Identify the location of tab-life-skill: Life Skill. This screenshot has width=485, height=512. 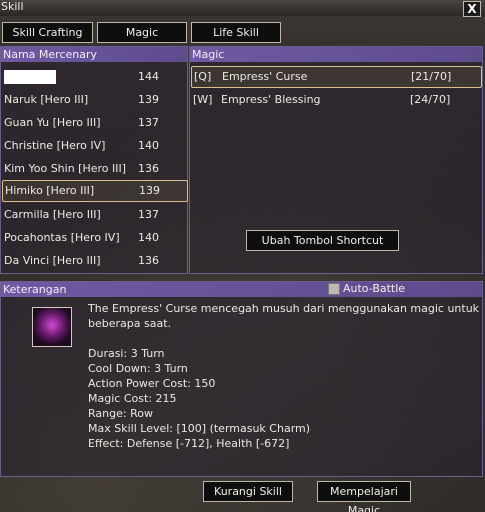
(236, 32).